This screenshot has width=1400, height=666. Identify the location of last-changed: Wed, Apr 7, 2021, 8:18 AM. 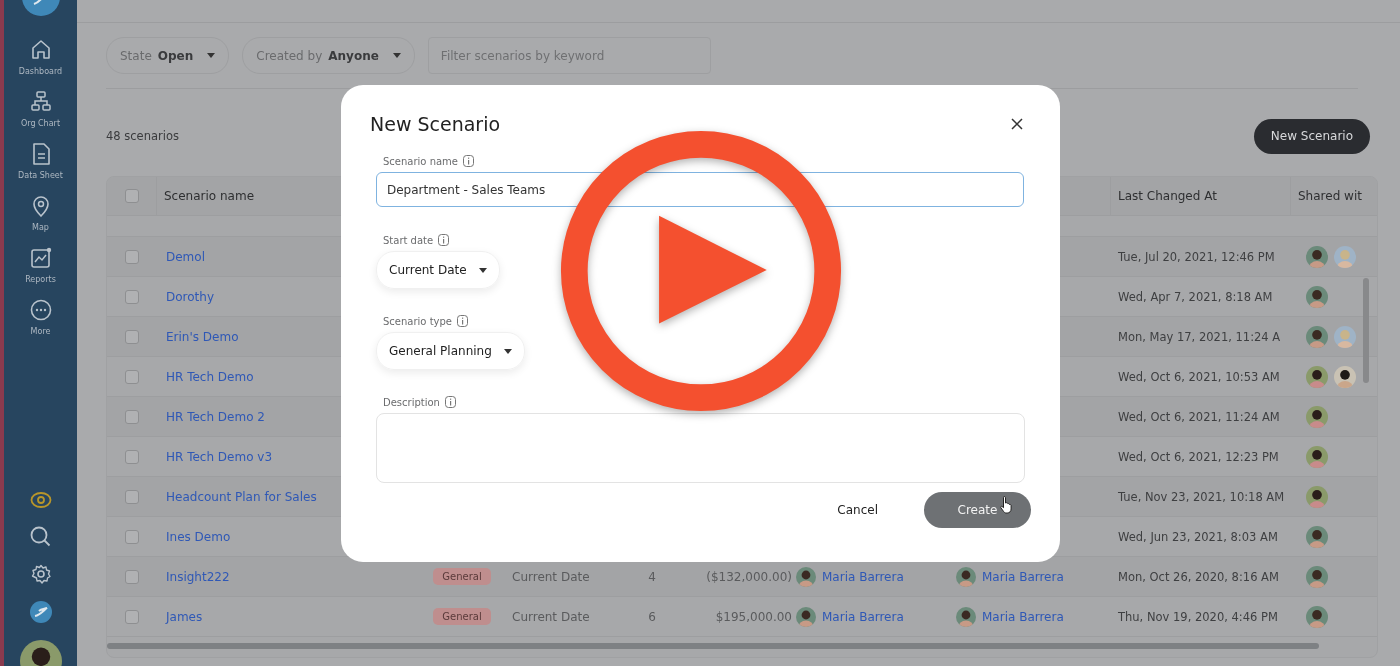
(1195, 296).